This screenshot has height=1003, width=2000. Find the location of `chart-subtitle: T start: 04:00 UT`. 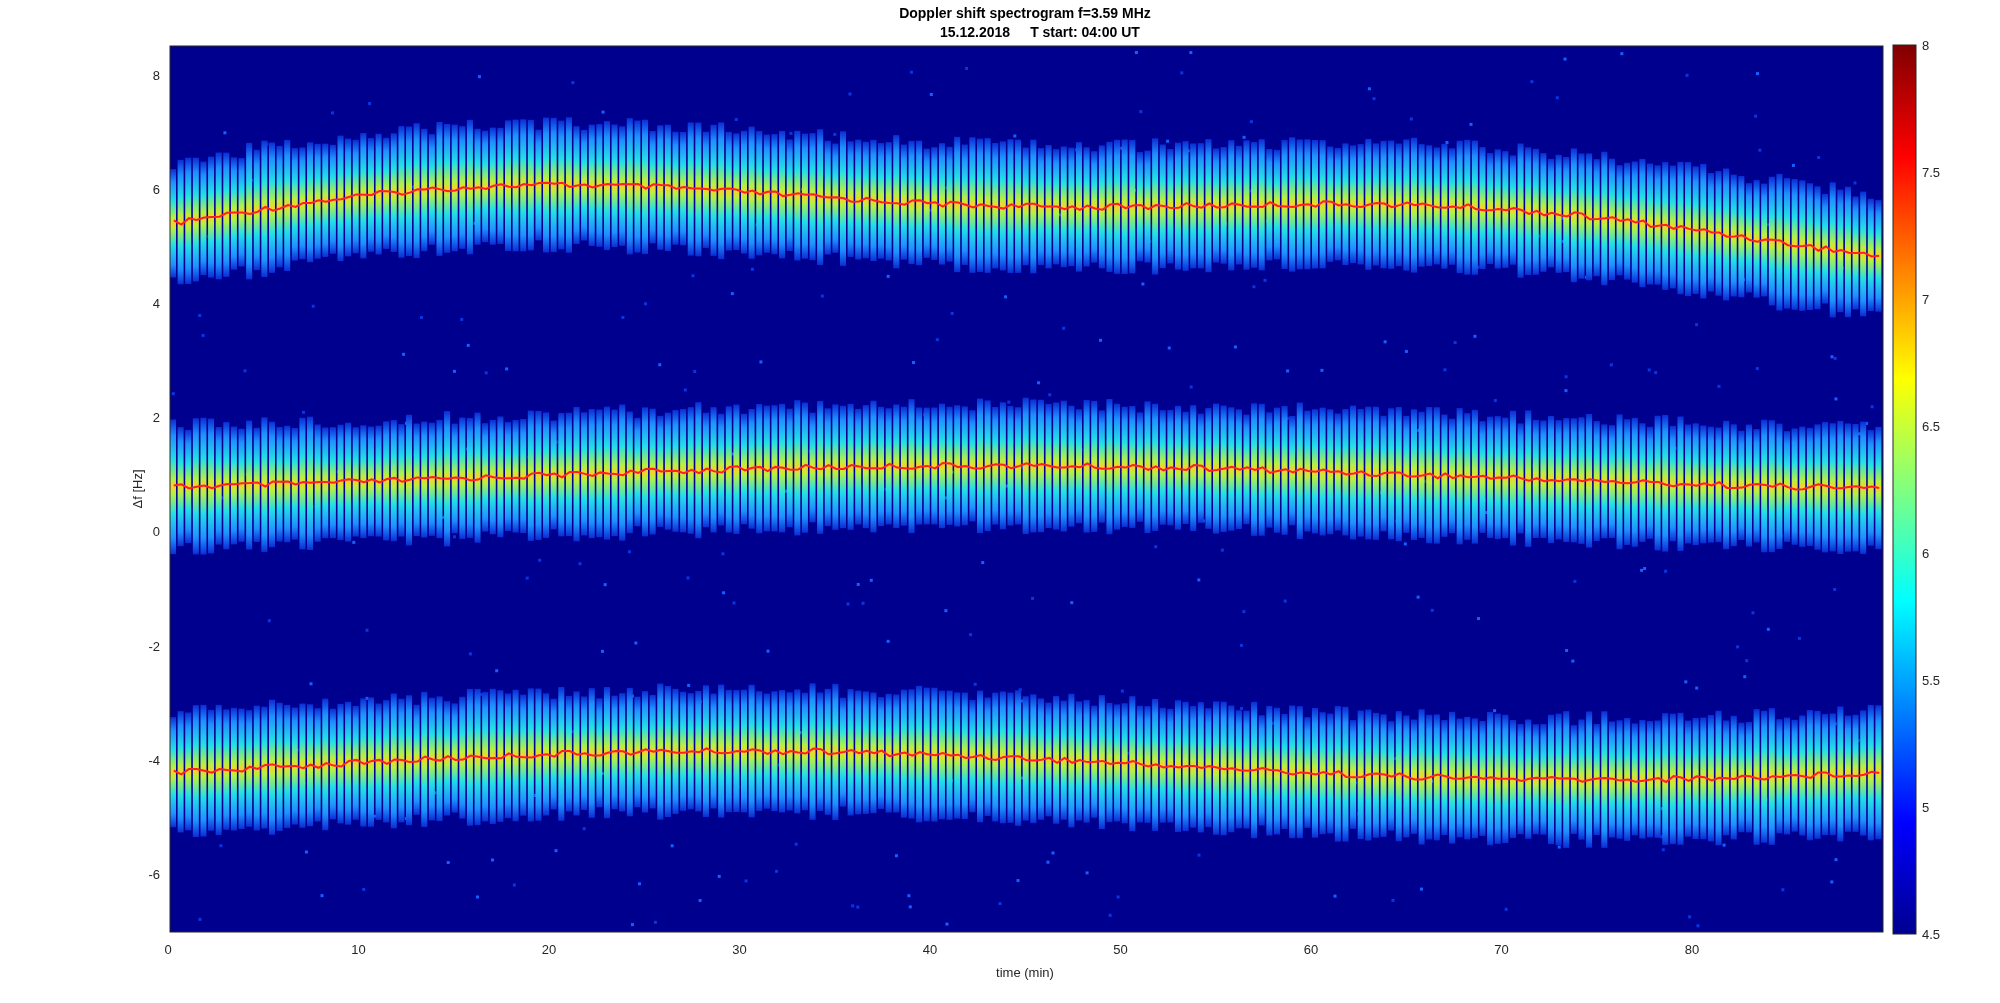

chart-subtitle: T start: 04:00 UT is located at coordinates (1085, 32).